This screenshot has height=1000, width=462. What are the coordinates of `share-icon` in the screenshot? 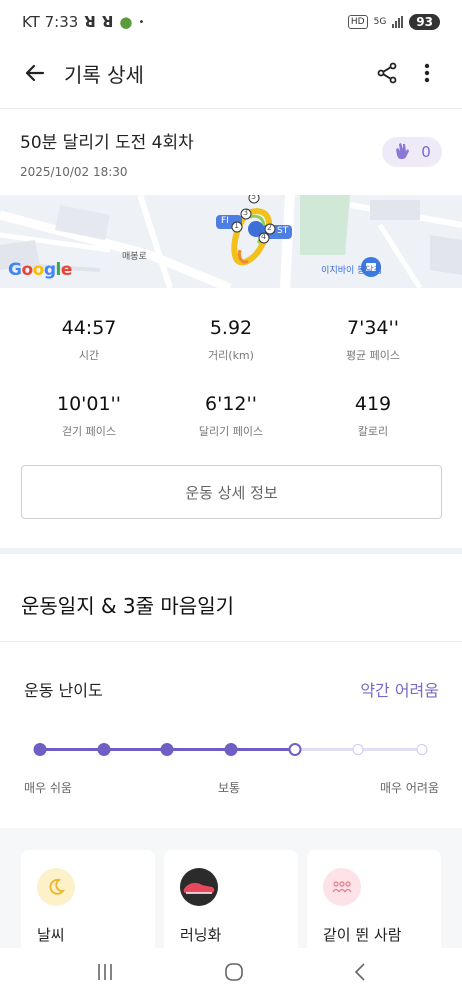 It's located at (387, 73).